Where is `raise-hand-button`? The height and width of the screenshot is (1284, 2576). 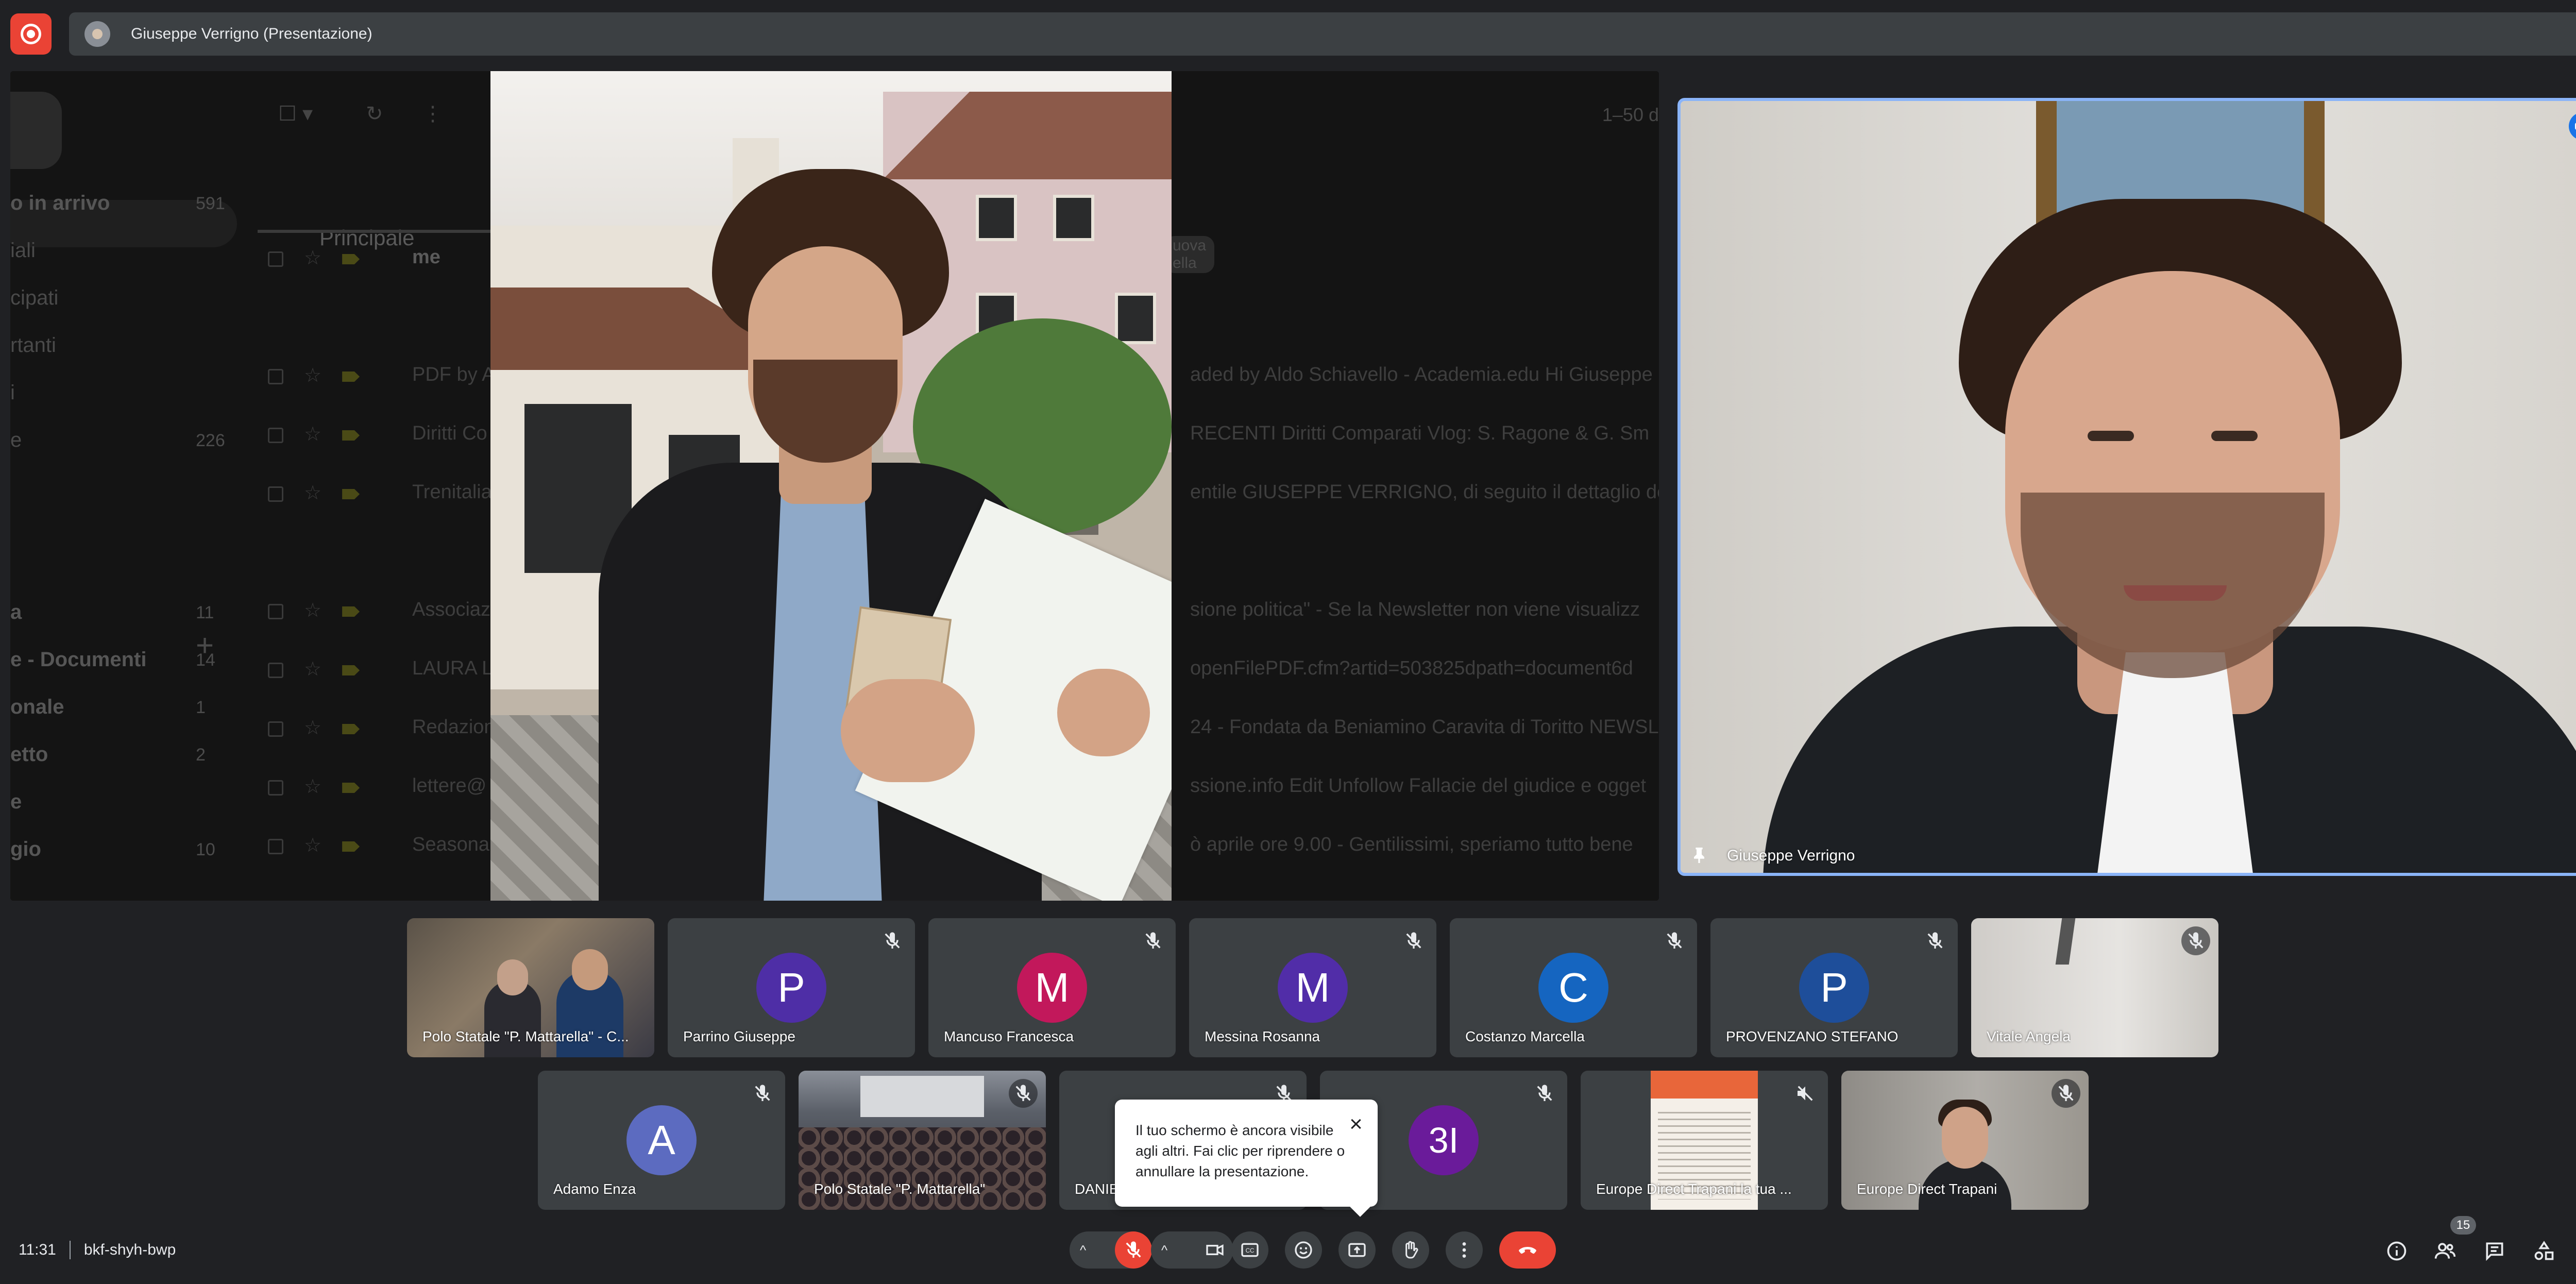
raise-hand-button is located at coordinates (1410, 1250).